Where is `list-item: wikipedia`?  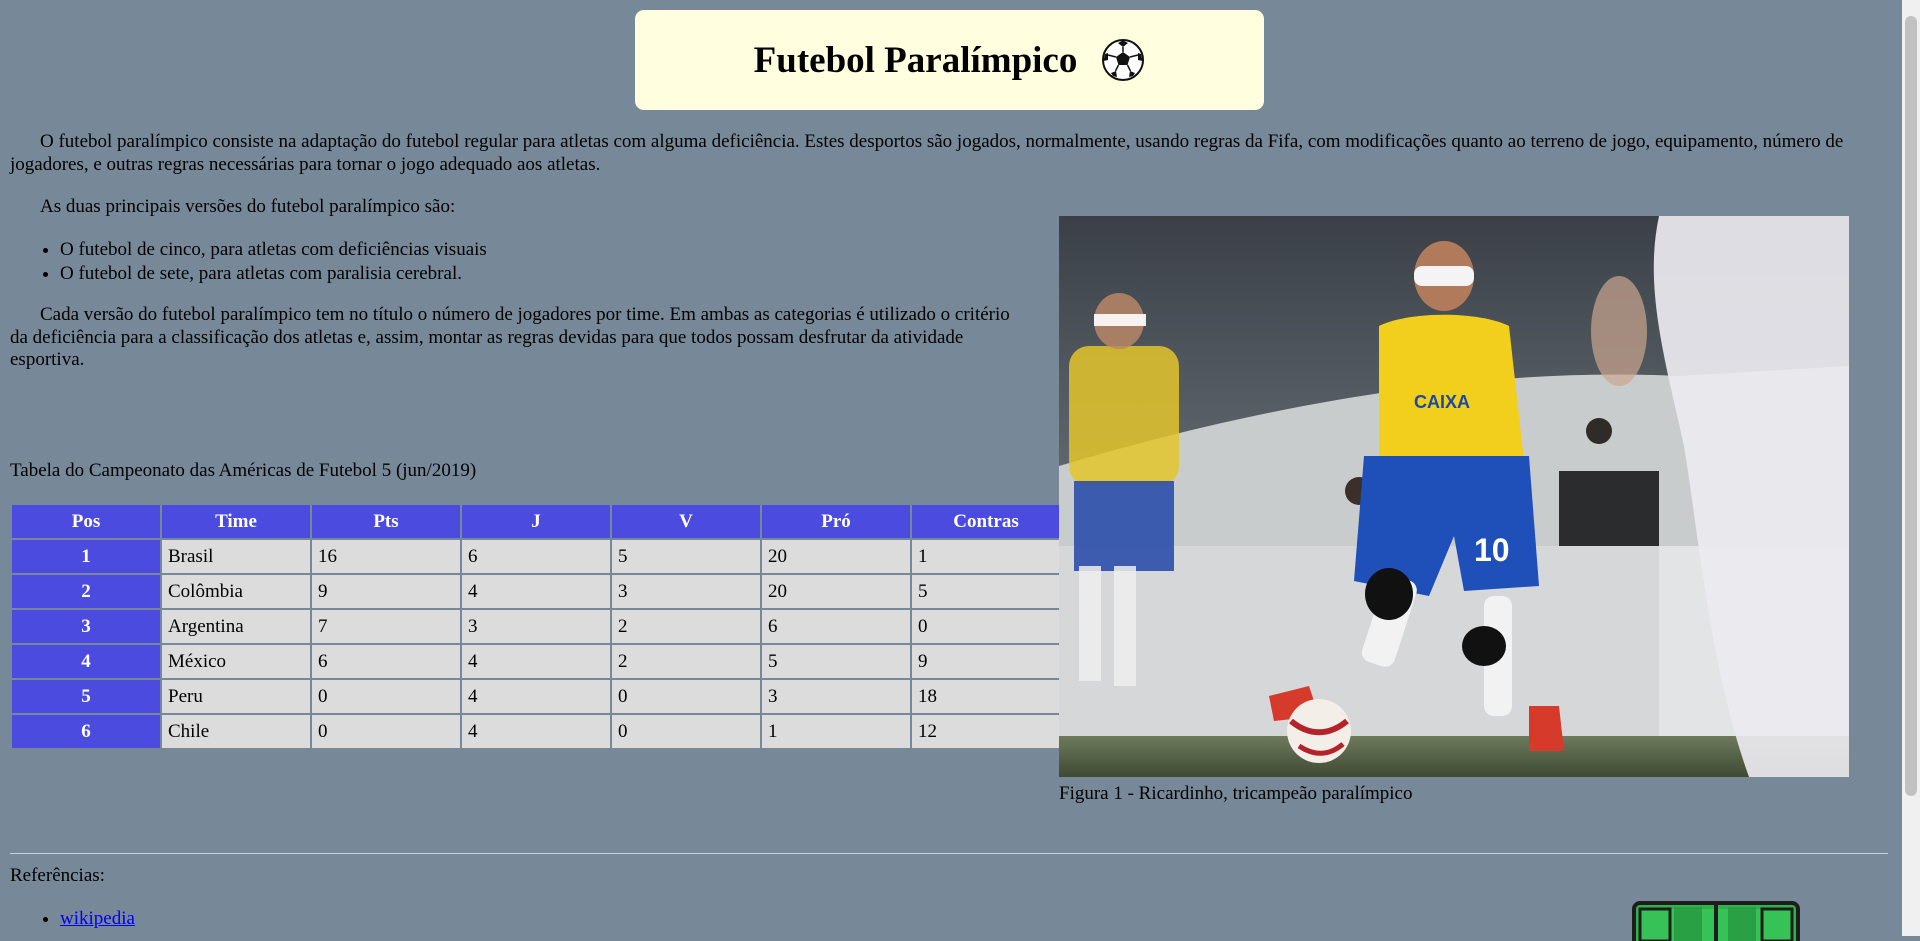 list-item: wikipedia is located at coordinates (97, 919).